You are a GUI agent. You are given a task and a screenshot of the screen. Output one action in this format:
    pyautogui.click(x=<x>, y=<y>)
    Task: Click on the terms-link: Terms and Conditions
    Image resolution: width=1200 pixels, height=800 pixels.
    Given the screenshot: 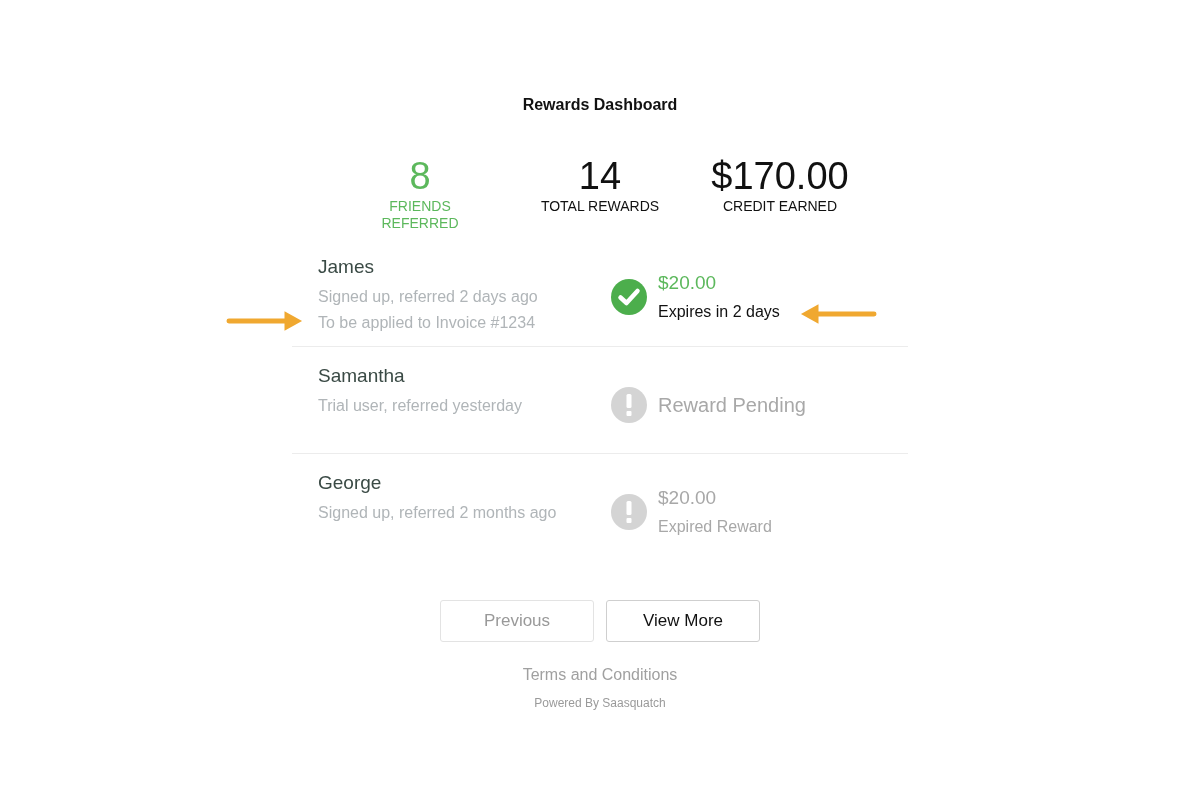 What is the action you would take?
    pyautogui.click(x=600, y=675)
    